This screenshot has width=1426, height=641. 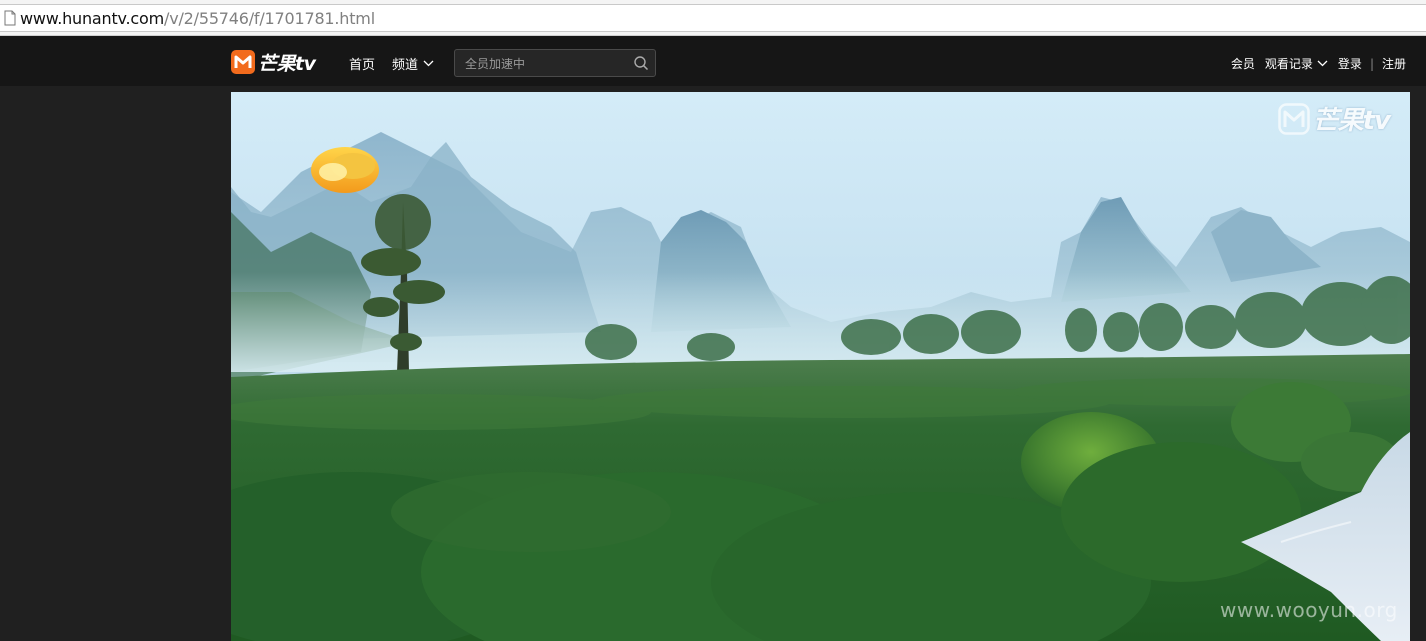 What do you see at coordinates (1350, 63) in the screenshot?
I see `login-link: 登录` at bounding box center [1350, 63].